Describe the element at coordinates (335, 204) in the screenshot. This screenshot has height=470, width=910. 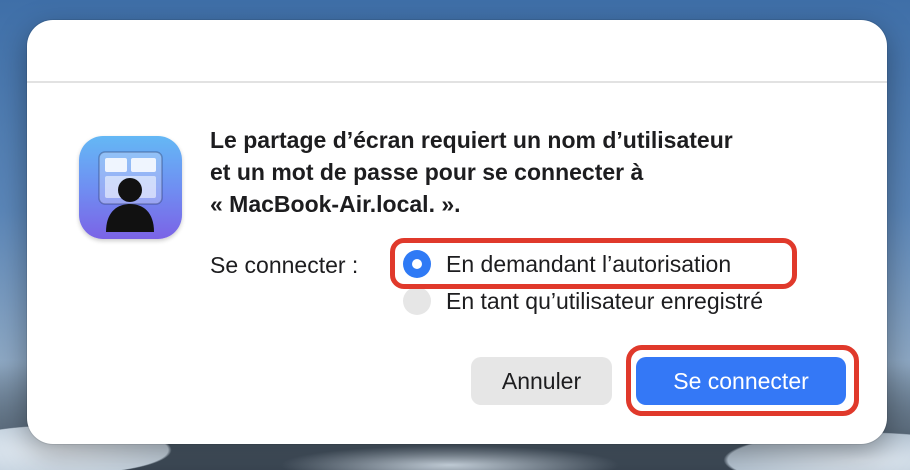
I see `message-line: « MacBook-Air.local. ».` at that location.